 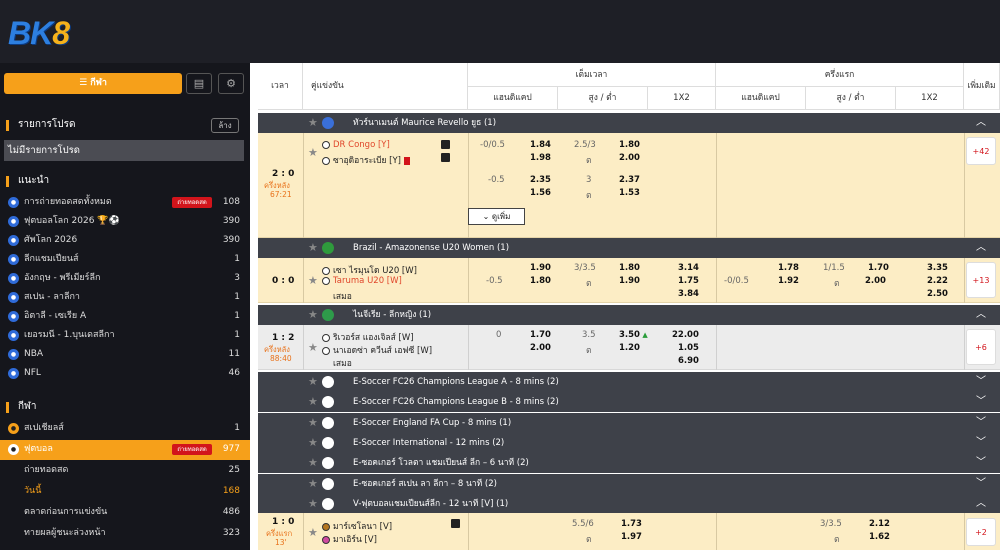 What do you see at coordinates (629, 442) in the screenshot?
I see `league-header: ★ E-Soccer International - 12 mins (2) ﹀` at bounding box center [629, 442].